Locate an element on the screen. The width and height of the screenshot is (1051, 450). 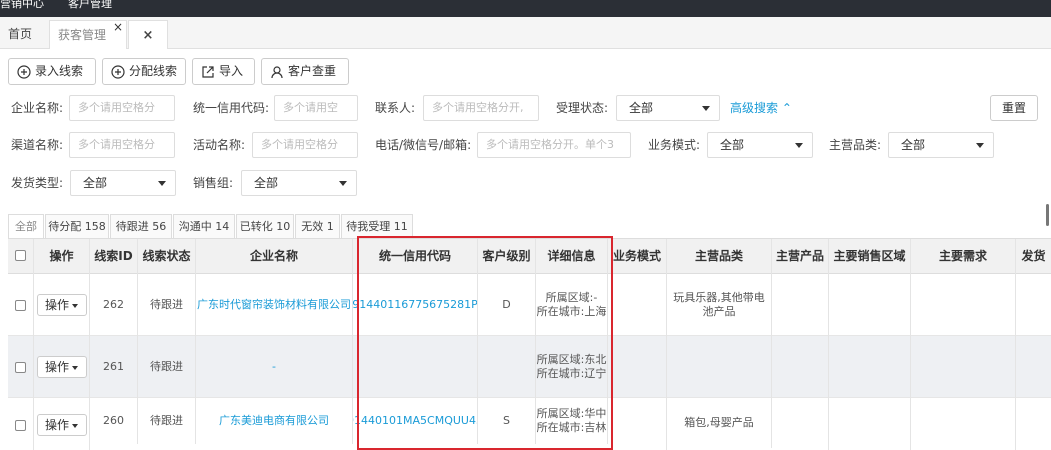
customer-dedupe-button: 客户查重 is located at coordinates (305, 71).